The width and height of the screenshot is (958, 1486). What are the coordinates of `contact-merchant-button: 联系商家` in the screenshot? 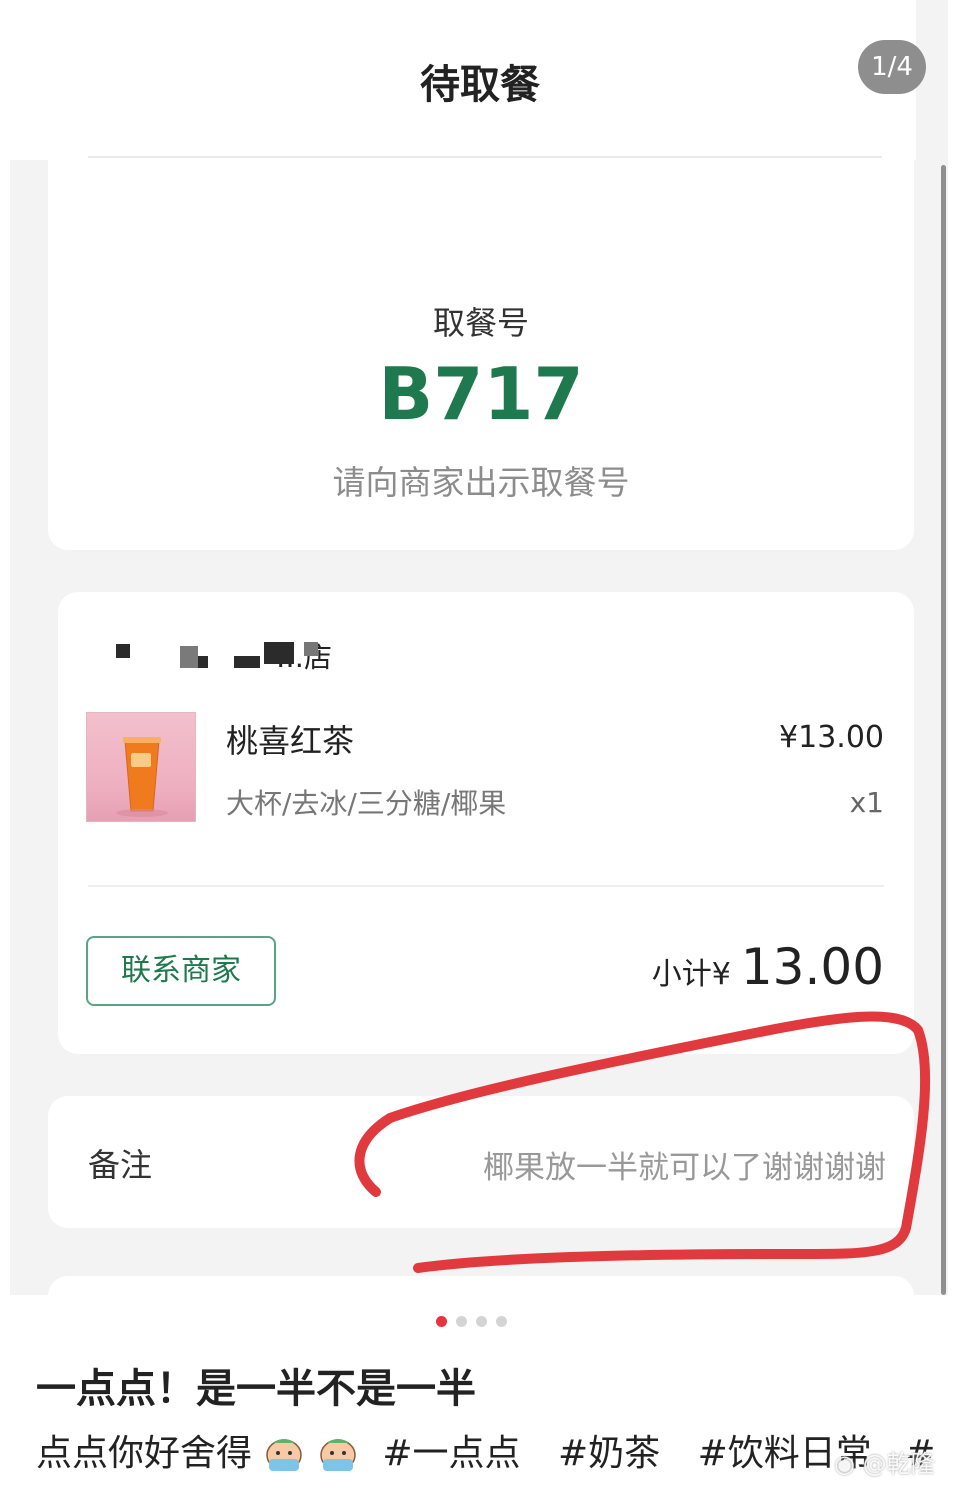 It's located at (181, 971).